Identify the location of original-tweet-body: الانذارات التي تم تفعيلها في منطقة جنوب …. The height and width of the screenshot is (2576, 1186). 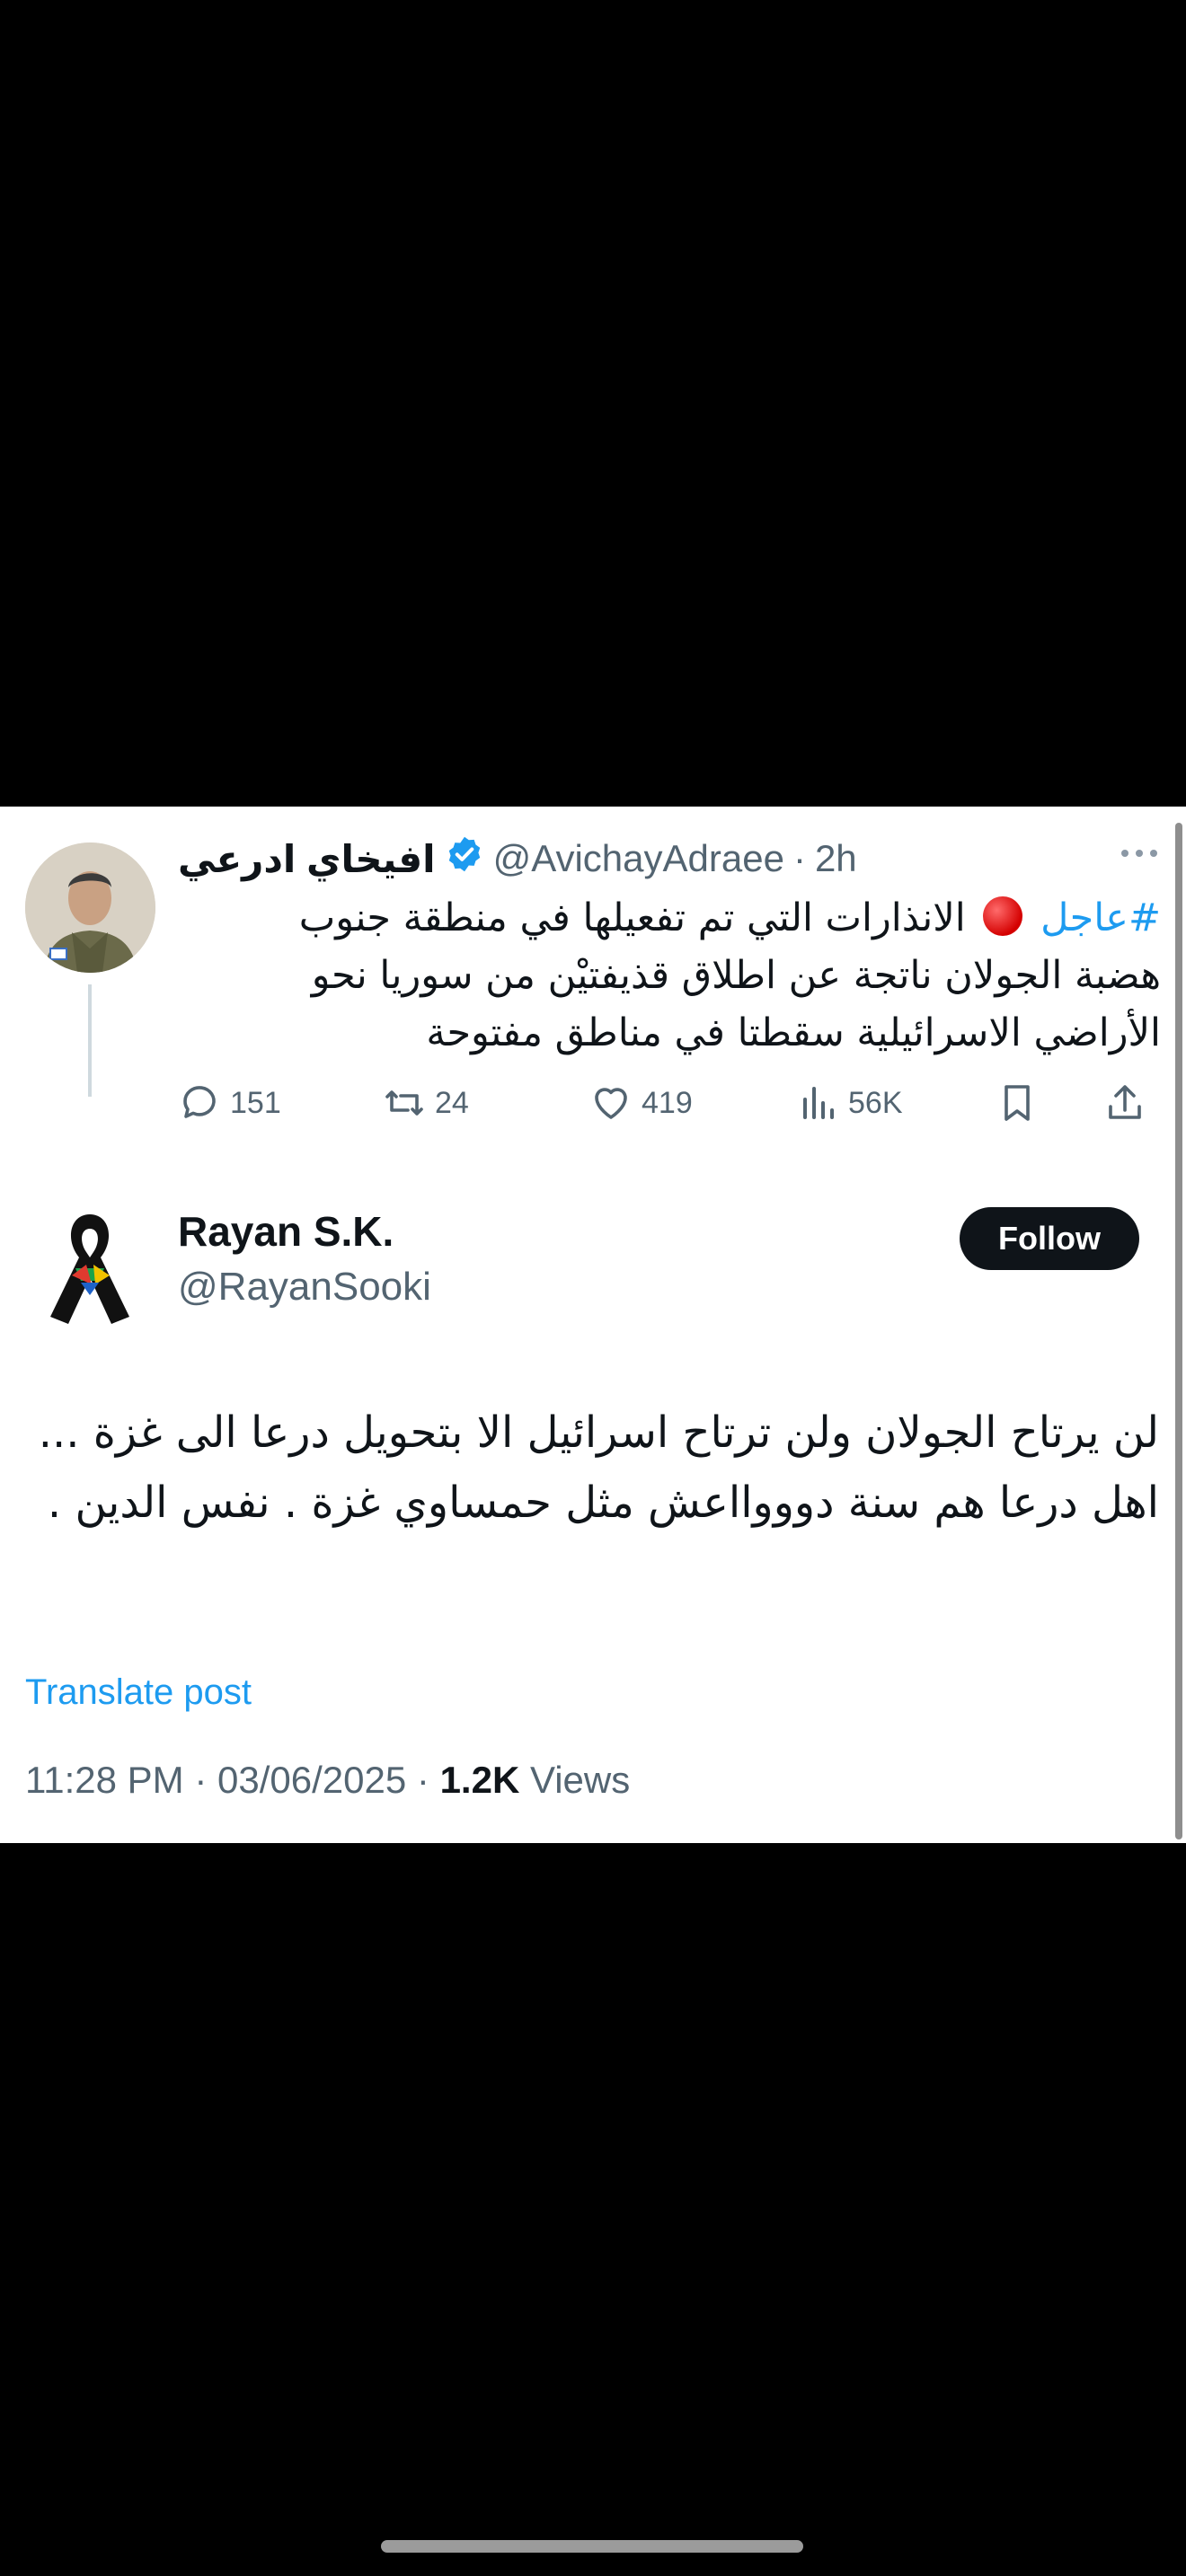
(729, 975).